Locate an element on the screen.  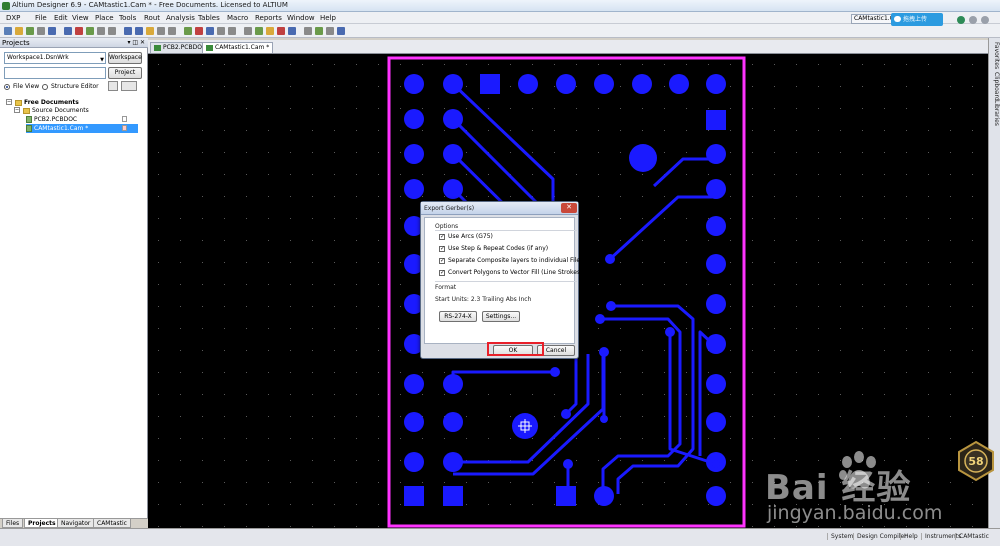
refresh-icon is located at coordinates (113, 86).